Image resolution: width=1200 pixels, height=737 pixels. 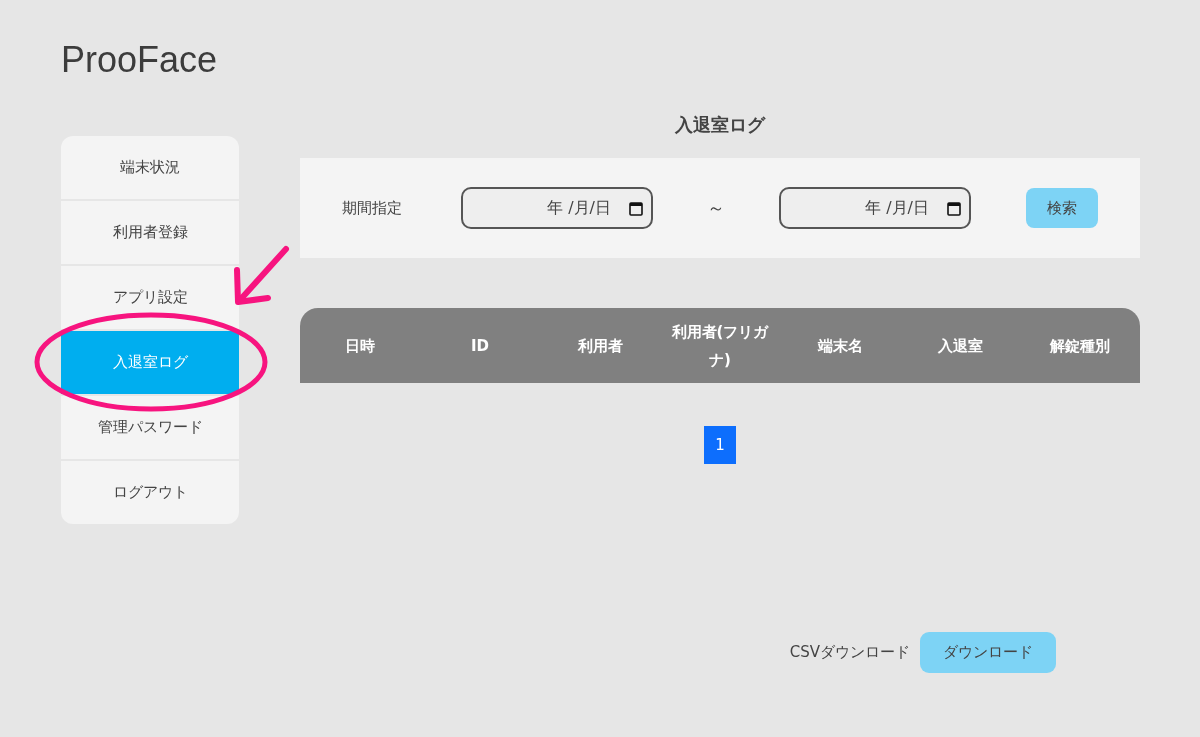 I want to click on column-header: 端末名, so click(x=840, y=346).